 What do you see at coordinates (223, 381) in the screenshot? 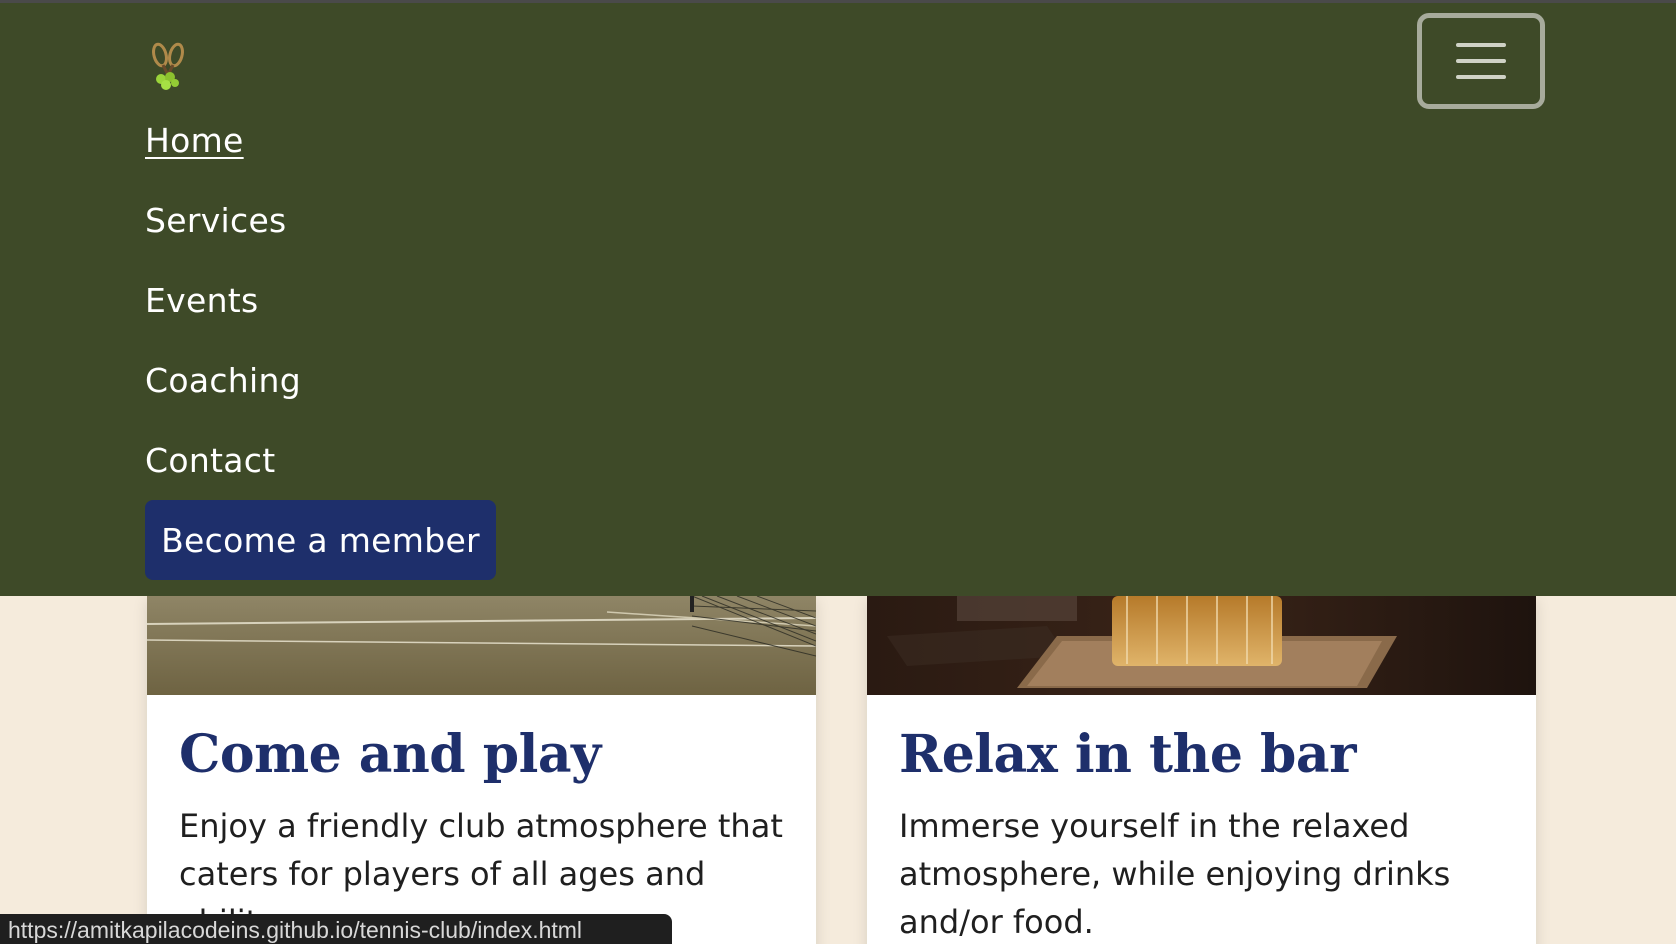
I see `nav-link-coaching: Coaching` at bounding box center [223, 381].